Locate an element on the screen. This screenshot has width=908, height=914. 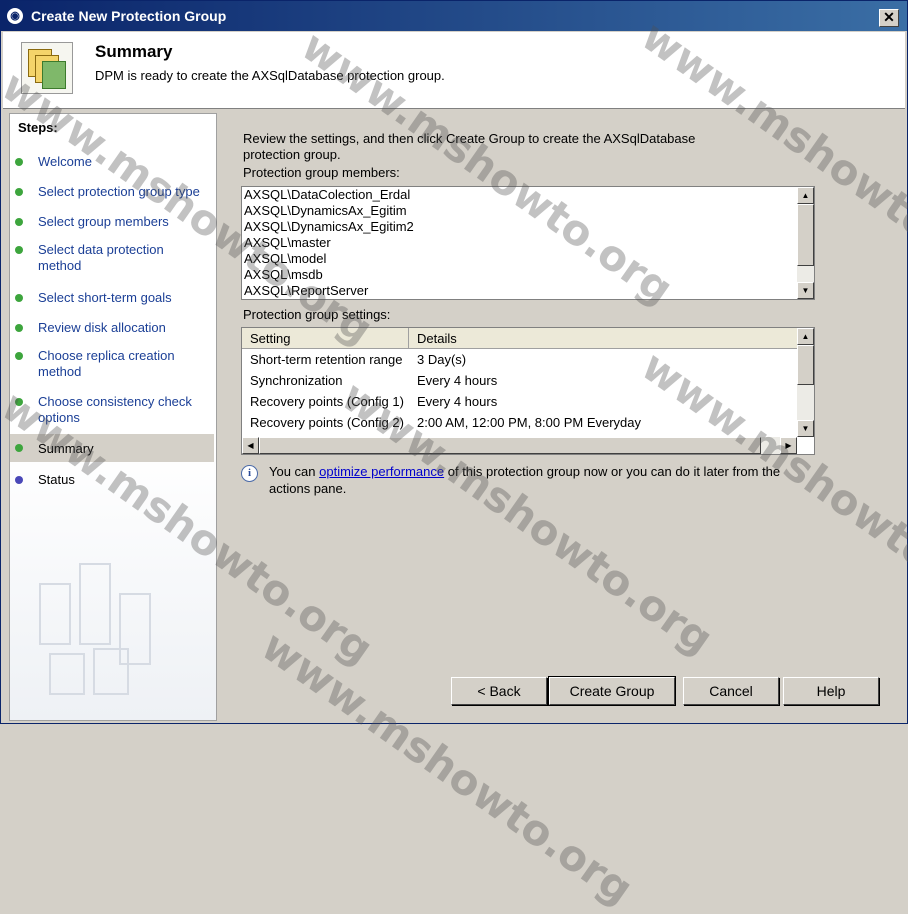
setting-name: Synchronization is located at coordinates (296, 380).